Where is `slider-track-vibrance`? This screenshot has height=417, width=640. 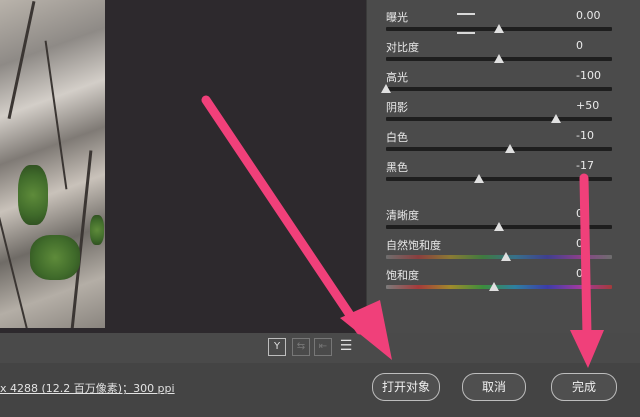
slider-track-vibrance is located at coordinates (499, 257).